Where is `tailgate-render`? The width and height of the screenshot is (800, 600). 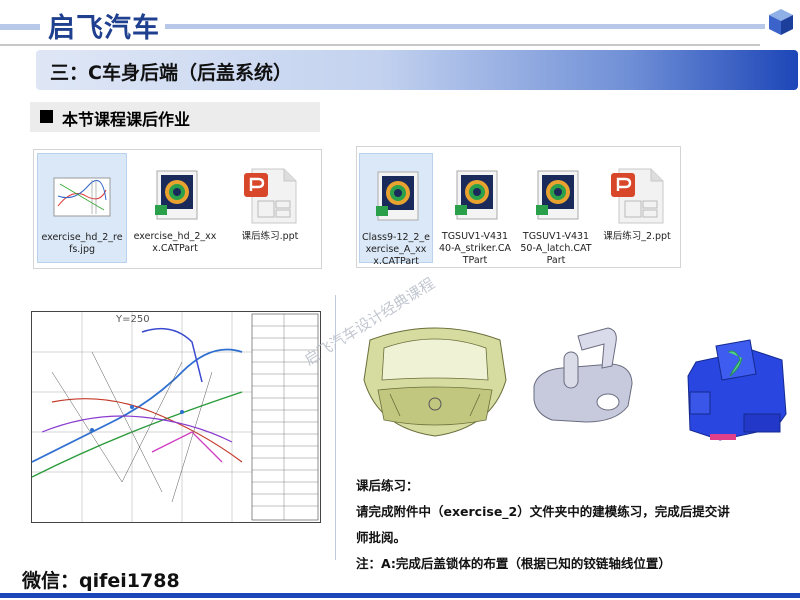
tailgate-render is located at coordinates (435, 380).